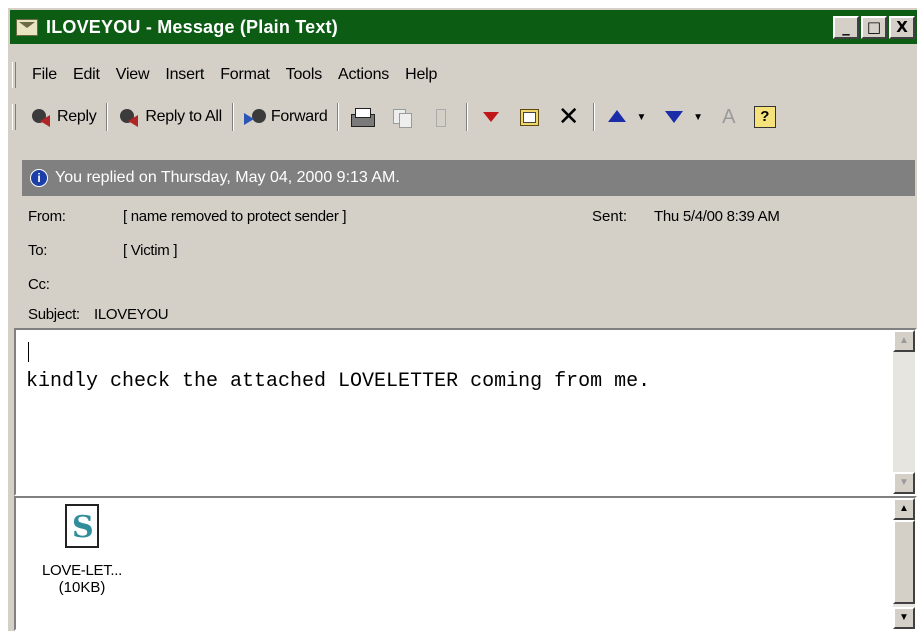 This screenshot has width=917, height=631. Describe the element at coordinates (82, 587) in the screenshot. I see `attachment-size: (10KB)` at that location.